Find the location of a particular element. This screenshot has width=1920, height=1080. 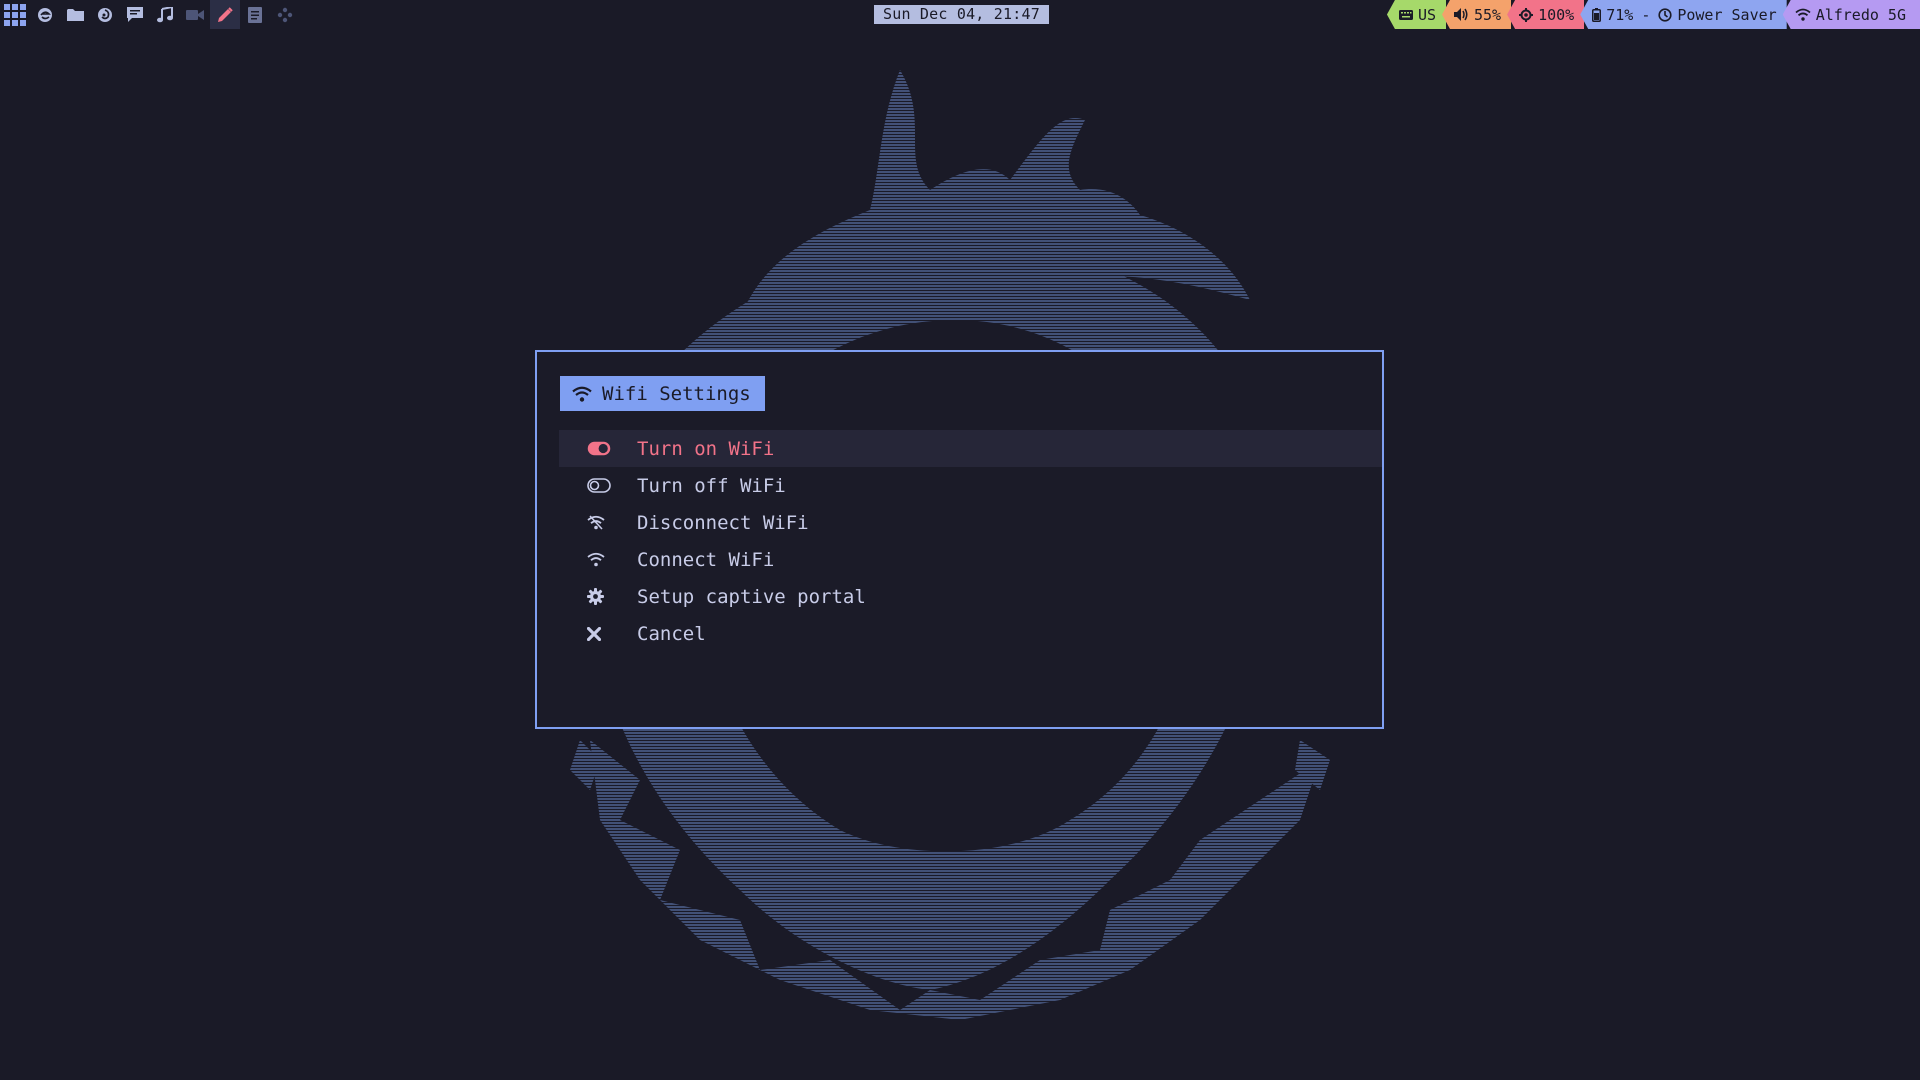

dialog-title: Wifi Settings is located at coordinates (662, 393).